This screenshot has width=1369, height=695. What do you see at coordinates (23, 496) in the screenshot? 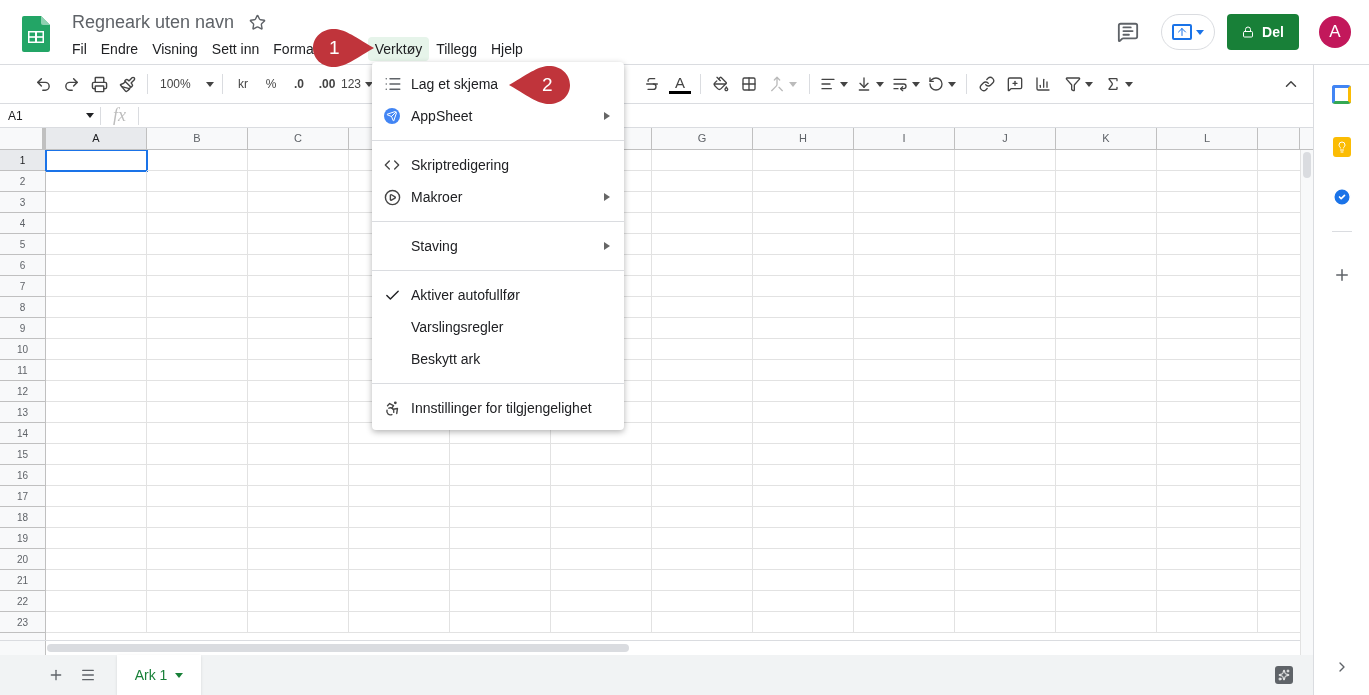
I see `row-header: 17` at bounding box center [23, 496].